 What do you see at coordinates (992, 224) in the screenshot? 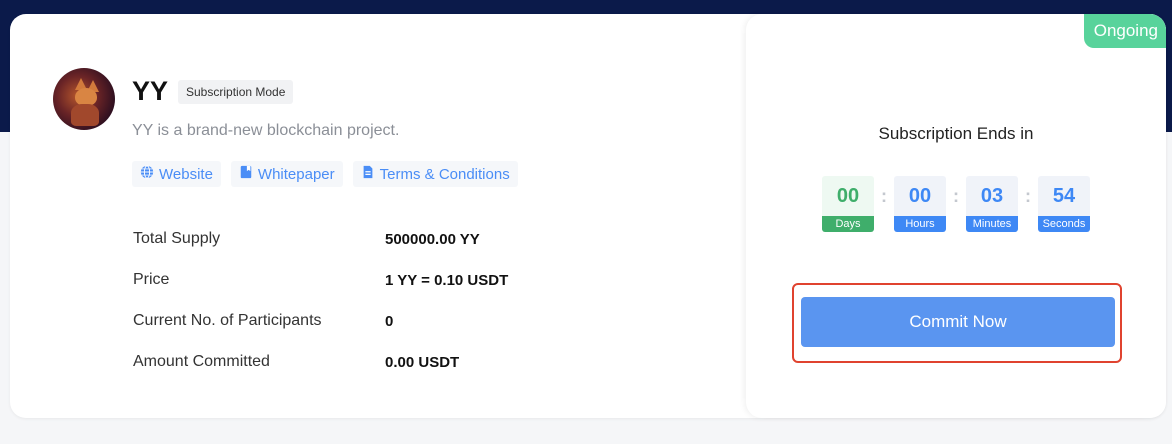
I see `countdown-minutes-label: Minutes` at bounding box center [992, 224].